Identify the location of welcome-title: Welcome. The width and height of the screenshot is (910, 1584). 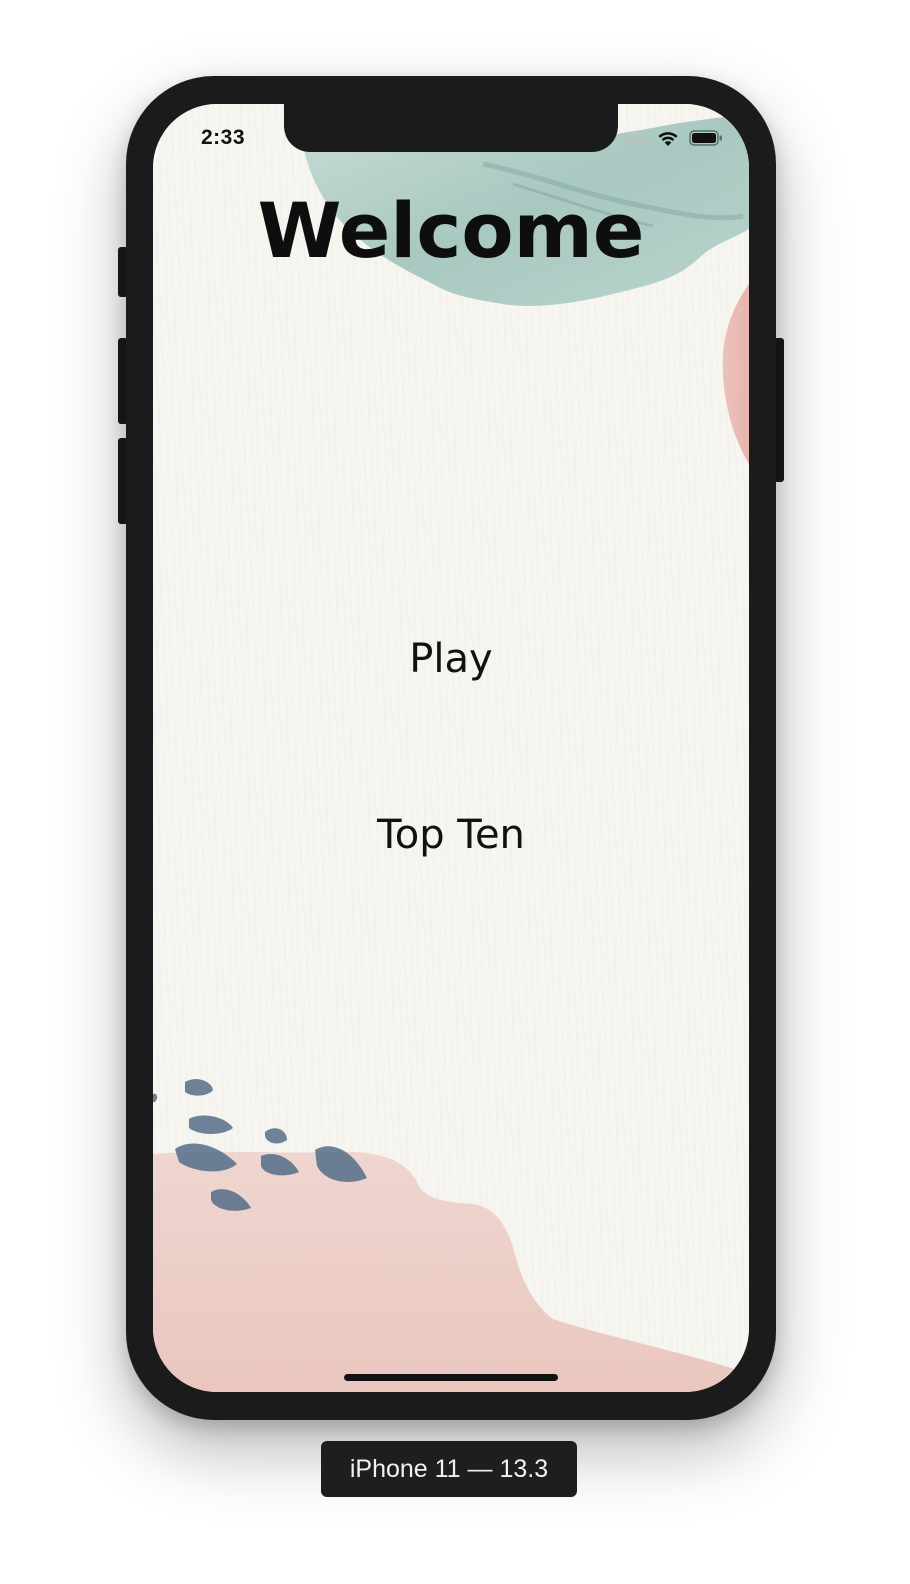
(451, 230).